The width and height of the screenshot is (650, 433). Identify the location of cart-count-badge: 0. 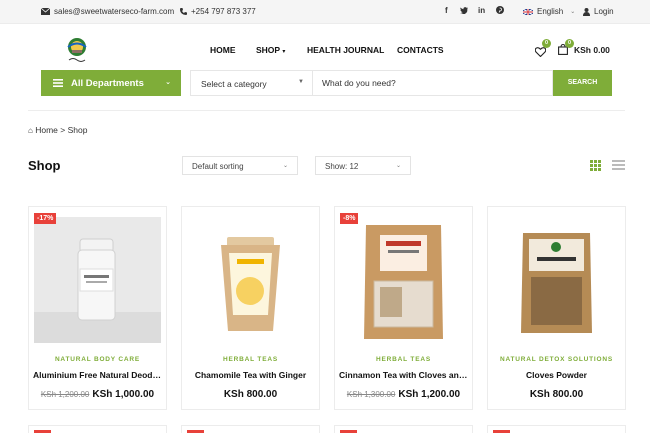
(569, 43).